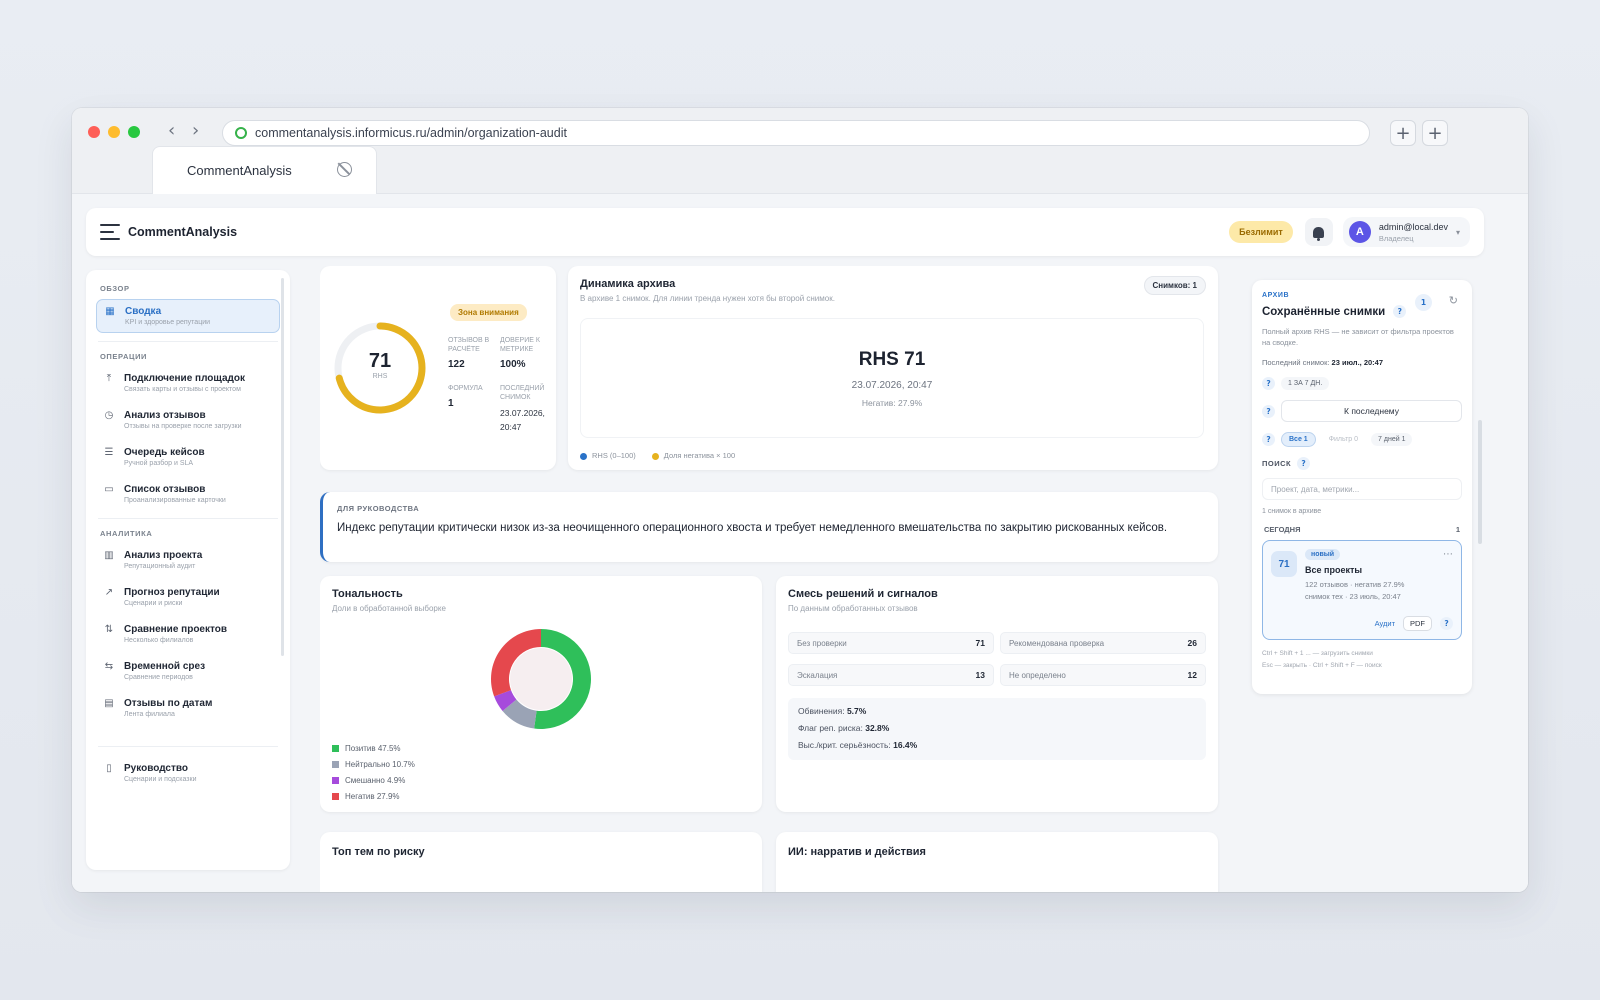  I want to click on signal-rep-risk: Флаг реп. риска: 32.8%, so click(844, 728).